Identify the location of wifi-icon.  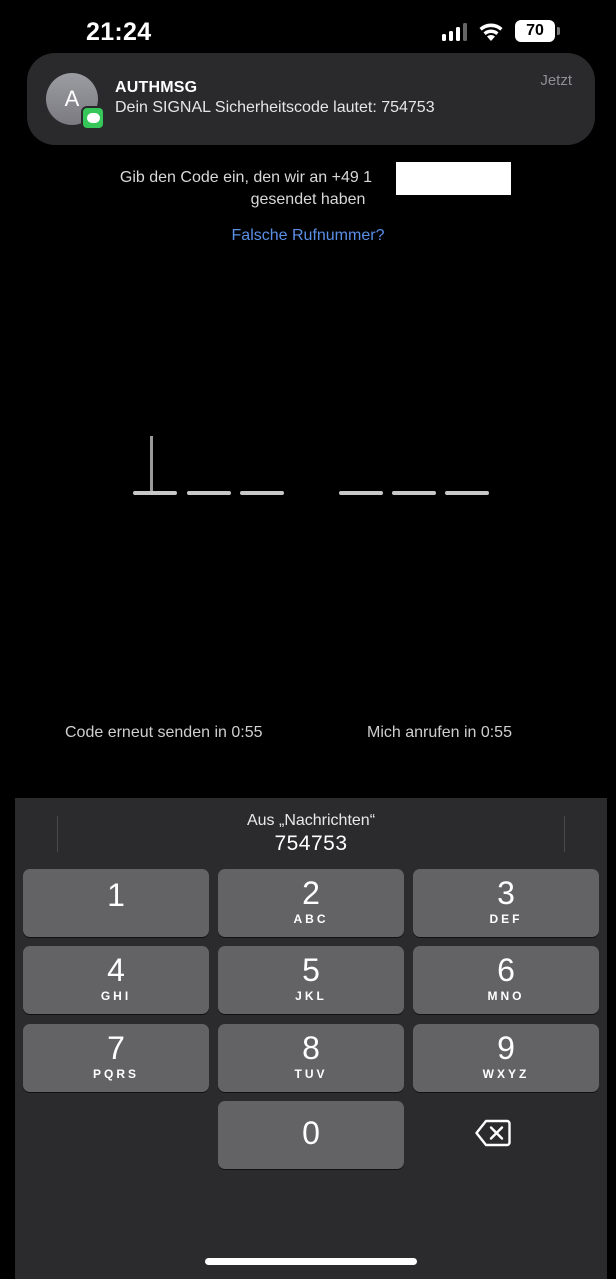
(491, 32).